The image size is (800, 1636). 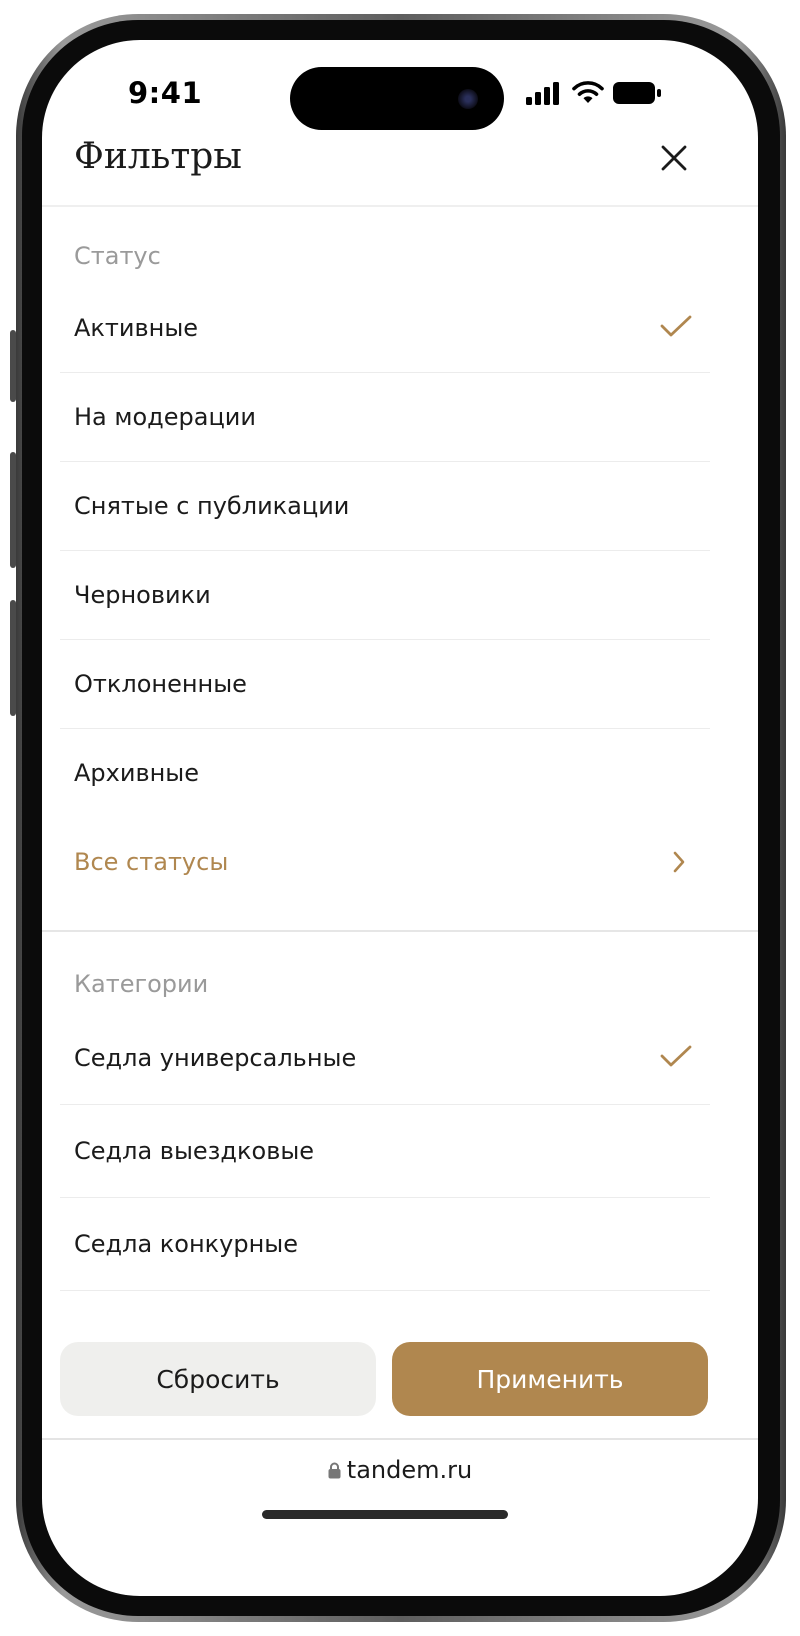 I want to click on close-button, so click(x=674, y=158).